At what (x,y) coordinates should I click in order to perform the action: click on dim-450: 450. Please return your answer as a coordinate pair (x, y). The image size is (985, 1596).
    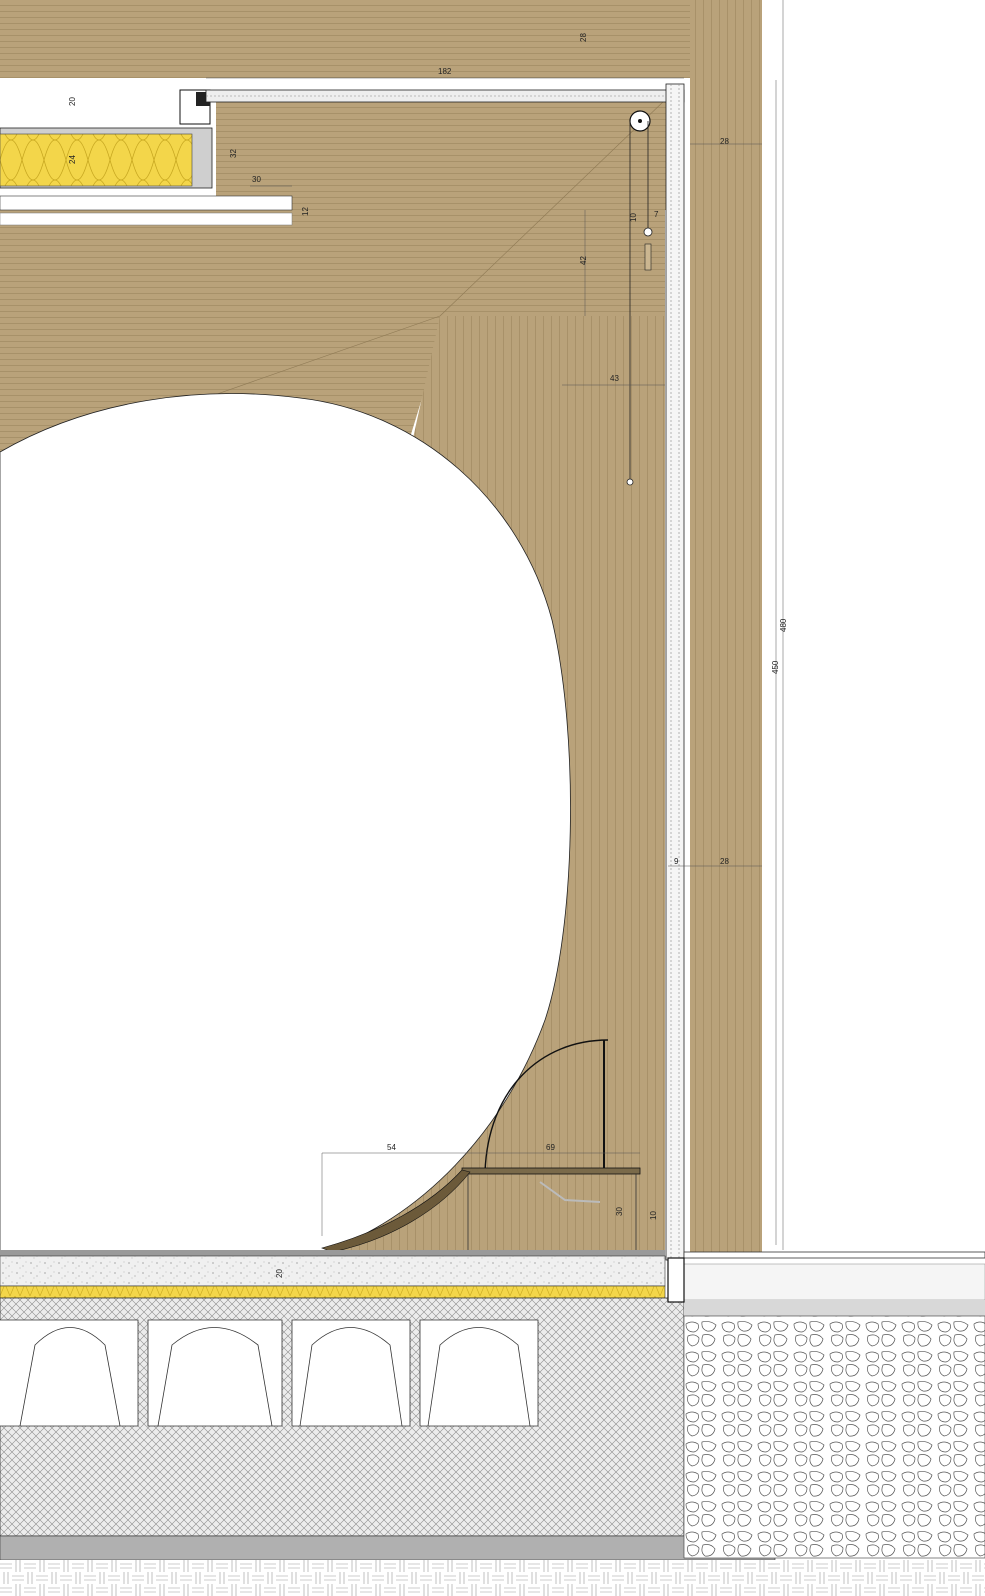
    Looking at the image, I should click on (775, 667).